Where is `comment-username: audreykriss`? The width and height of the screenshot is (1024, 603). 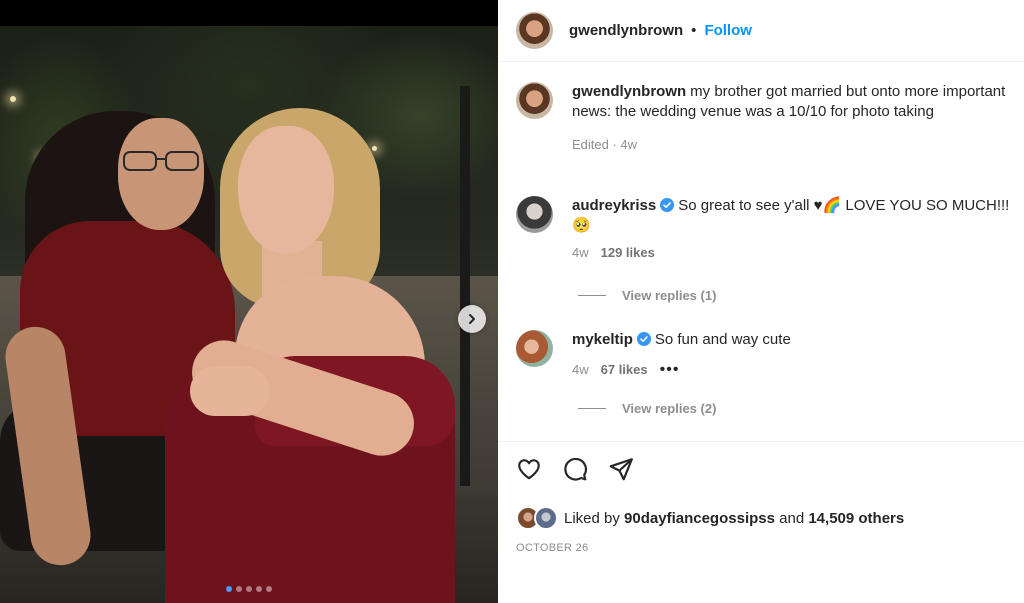 comment-username: audreykriss is located at coordinates (614, 205).